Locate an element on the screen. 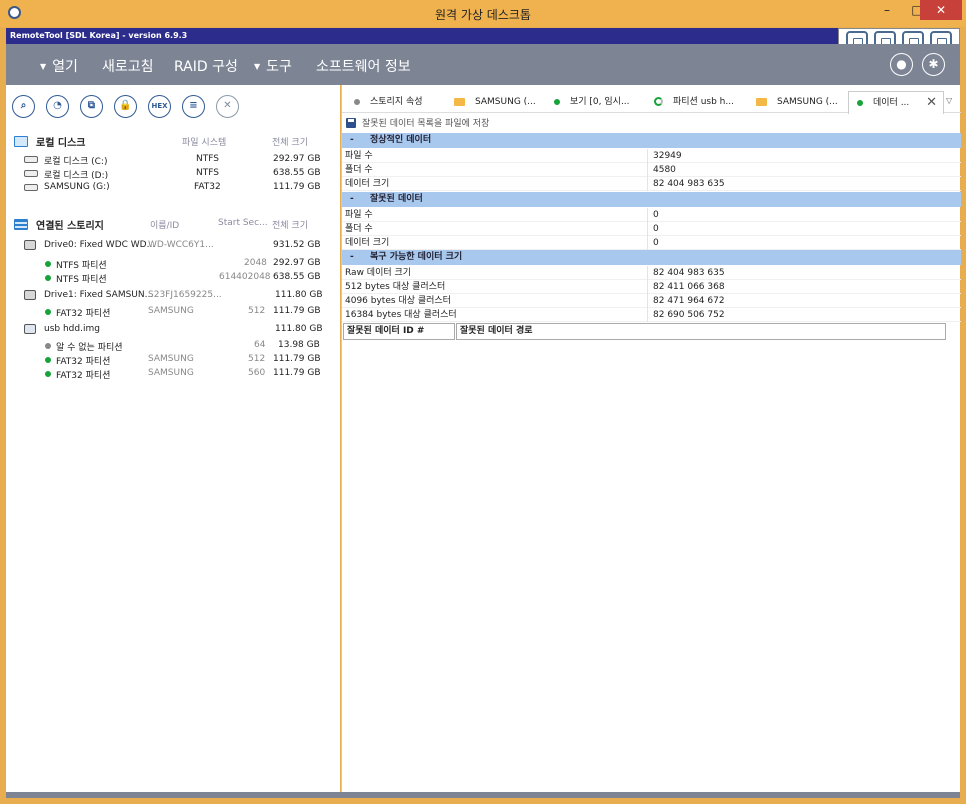 The height and width of the screenshot is (804, 966). col-header-bad-data-id: 잘못된 데이터 ID # is located at coordinates (399, 331).